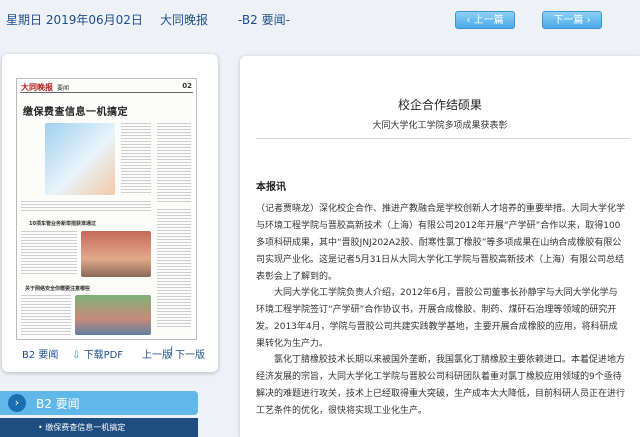  I want to click on article-source: 本报讯, so click(271, 187).